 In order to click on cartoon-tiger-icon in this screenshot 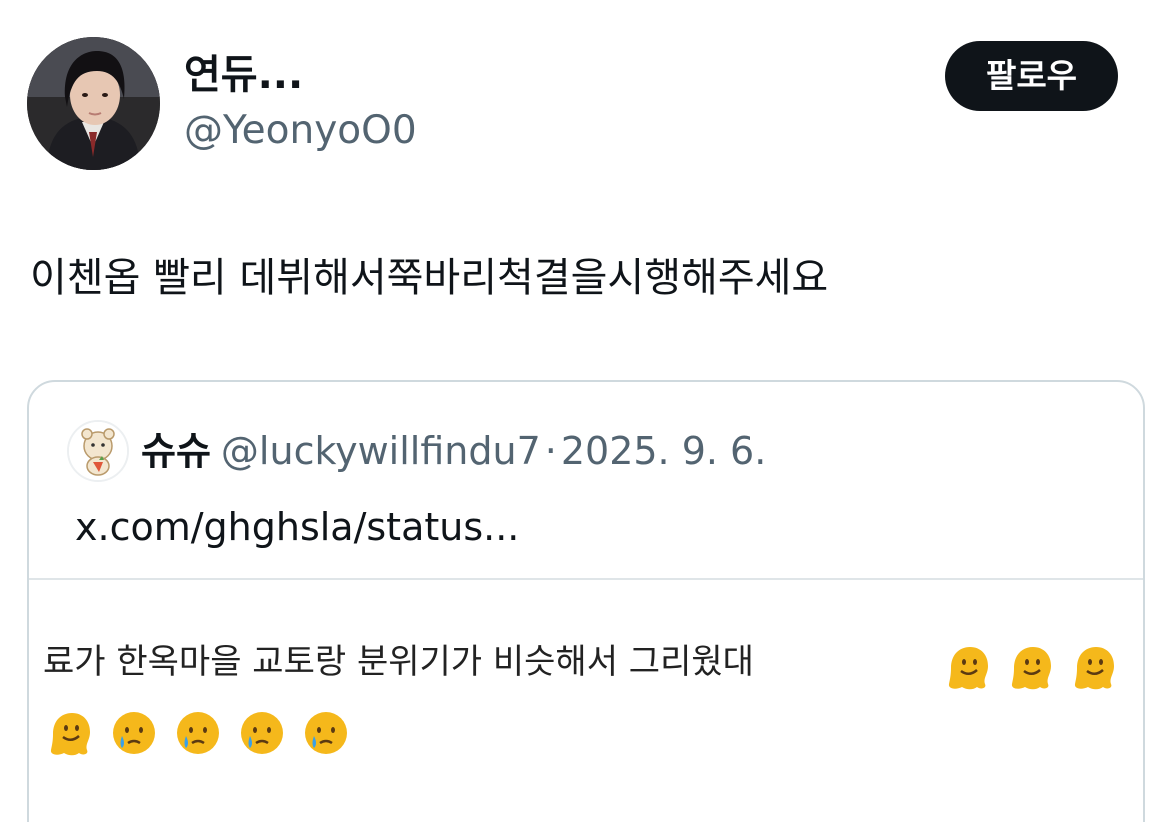, I will do `click(98, 451)`.